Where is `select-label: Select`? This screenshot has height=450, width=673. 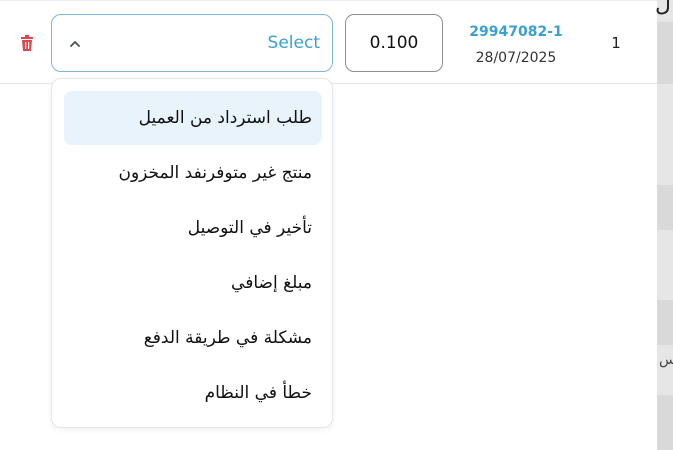 select-label: Select is located at coordinates (293, 43).